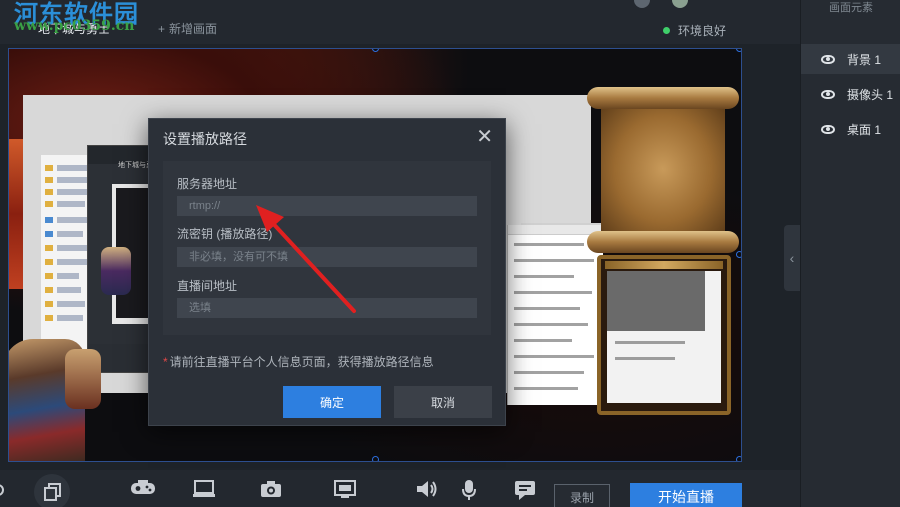 This screenshot has width=900, height=507. I want to click on record-button: 录制, so click(582, 495).